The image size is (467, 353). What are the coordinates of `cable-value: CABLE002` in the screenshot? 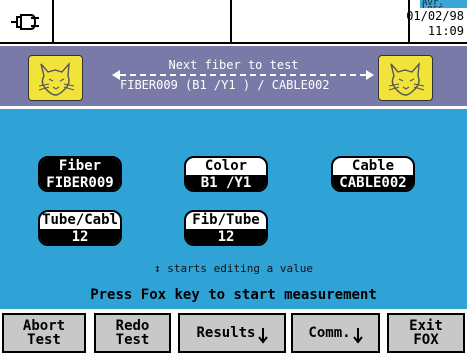 It's located at (373, 182).